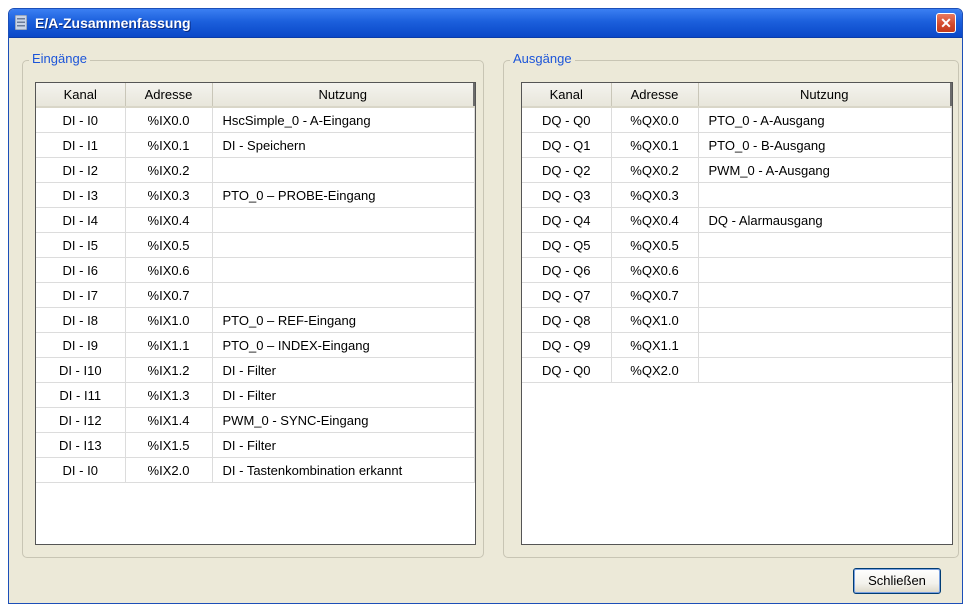 This screenshot has width=971, height=604. Describe the element at coordinates (343, 195) in the screenshot. I see `cell-nutzung: PTO_0 – PROBE-Eingang` at that location.